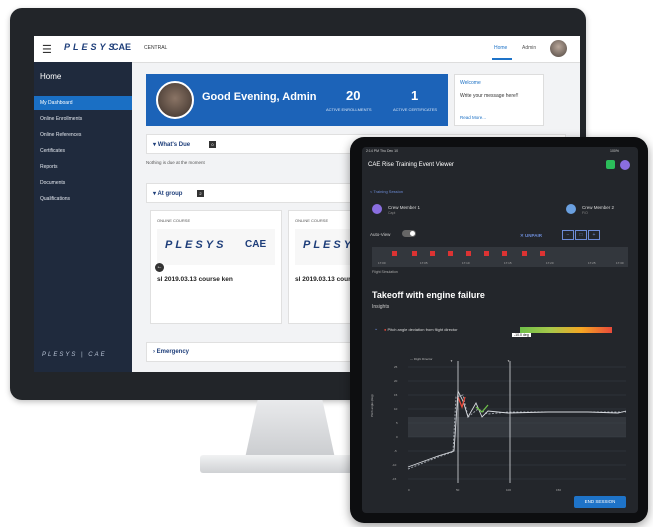  What do you see at coordinates (212, 144) in the screenshot?
I see `whats-due-count: 0` at bounding box center [212, 144].